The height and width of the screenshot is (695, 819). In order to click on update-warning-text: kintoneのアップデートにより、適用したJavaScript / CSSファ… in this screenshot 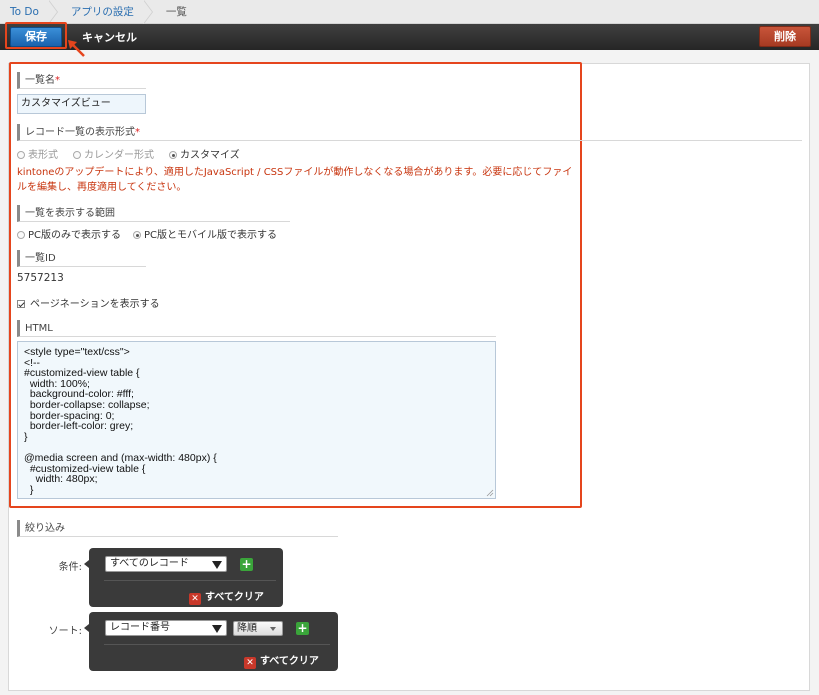, I will do `click(295, 180)`.